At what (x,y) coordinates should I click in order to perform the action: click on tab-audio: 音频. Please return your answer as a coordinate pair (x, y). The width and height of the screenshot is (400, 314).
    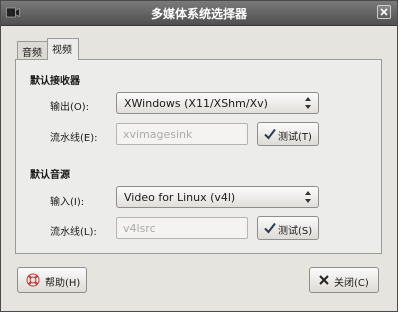
    Looking at the image, I should click on (32, 50).